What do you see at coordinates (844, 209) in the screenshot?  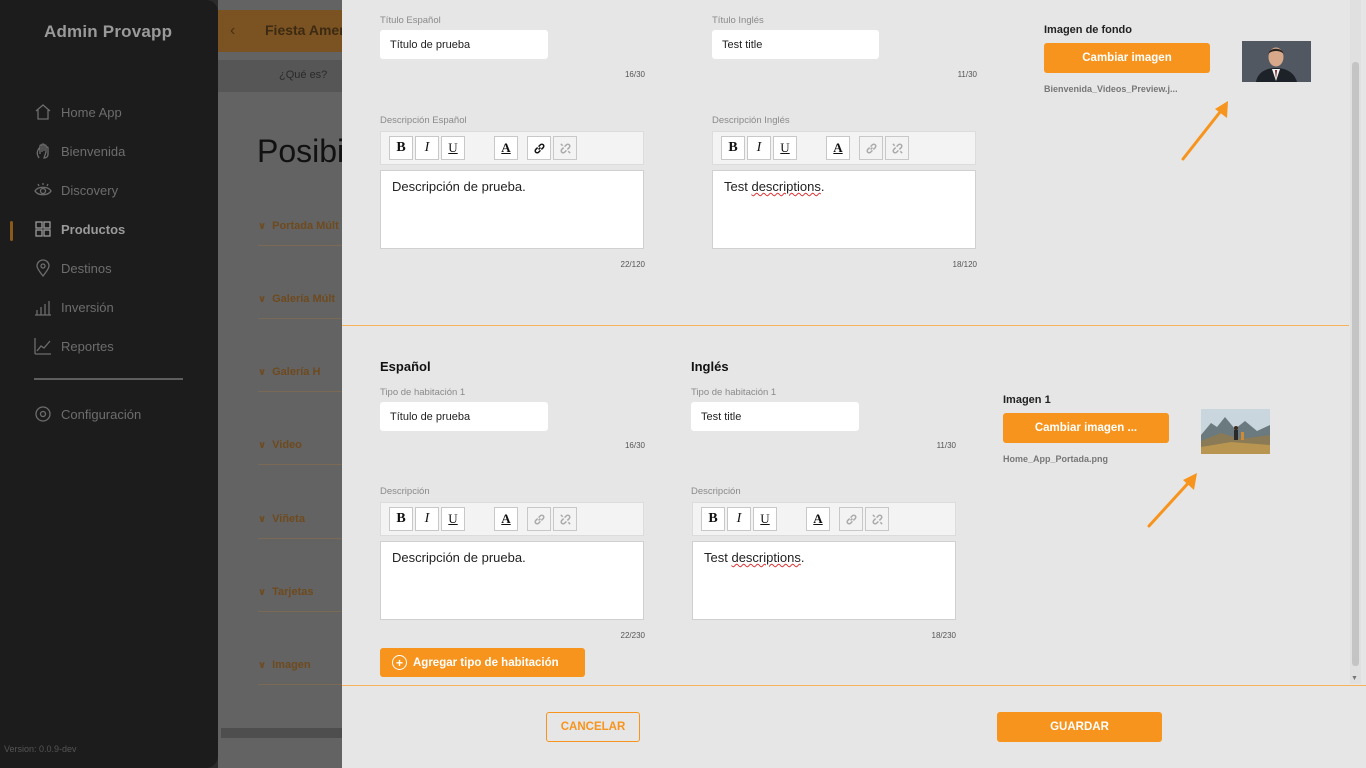 I see `desc-en-editor: Test descriptions.` at bounding box center [844, 209].